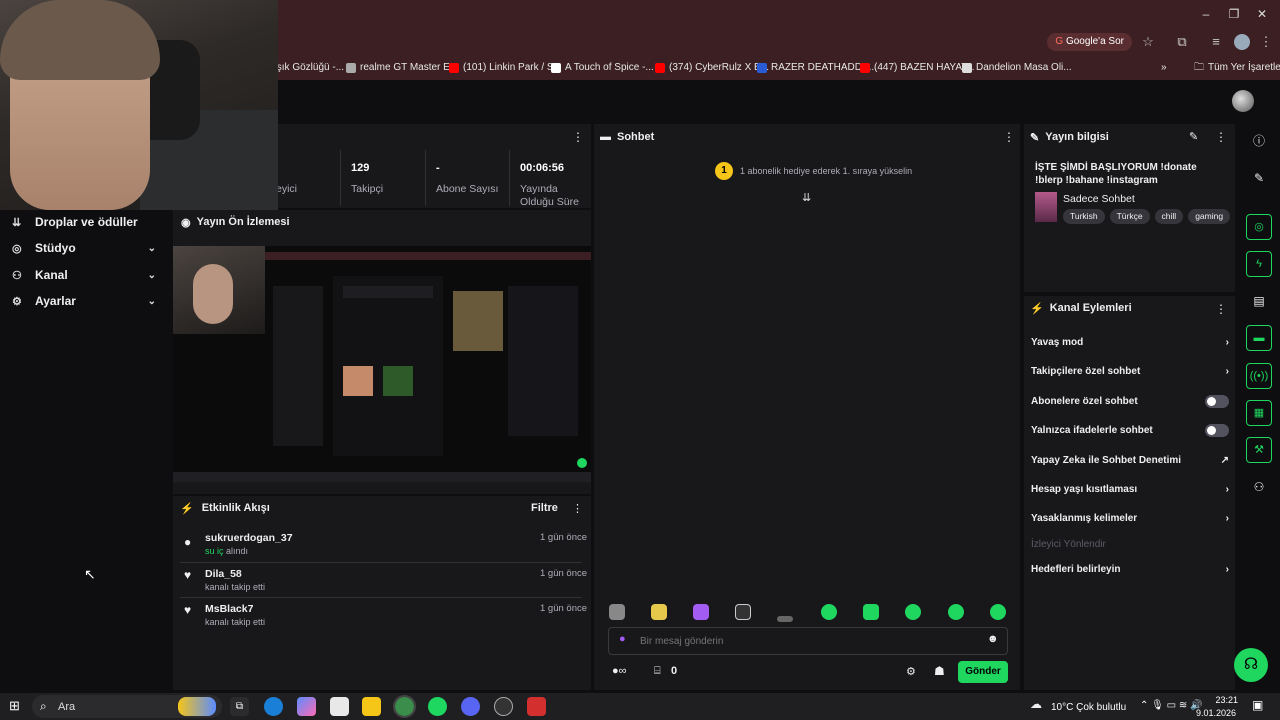 The height and width of the screenshot is (720, 1280). Describe the element at coordinates (339, 706) in the screenshot. I see `store-icon` at that location.